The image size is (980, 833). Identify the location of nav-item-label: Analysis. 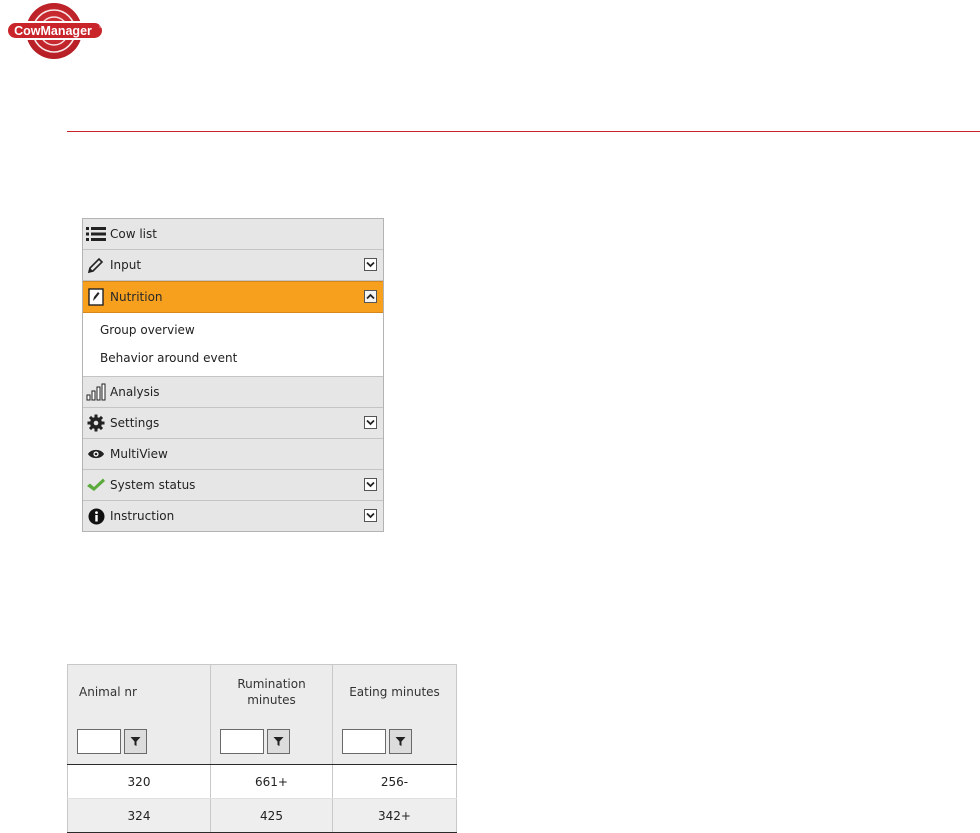
(135, 392).